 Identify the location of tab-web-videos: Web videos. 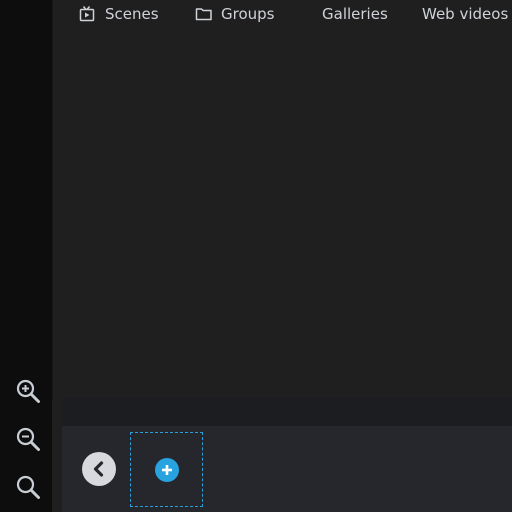
(465, 14).